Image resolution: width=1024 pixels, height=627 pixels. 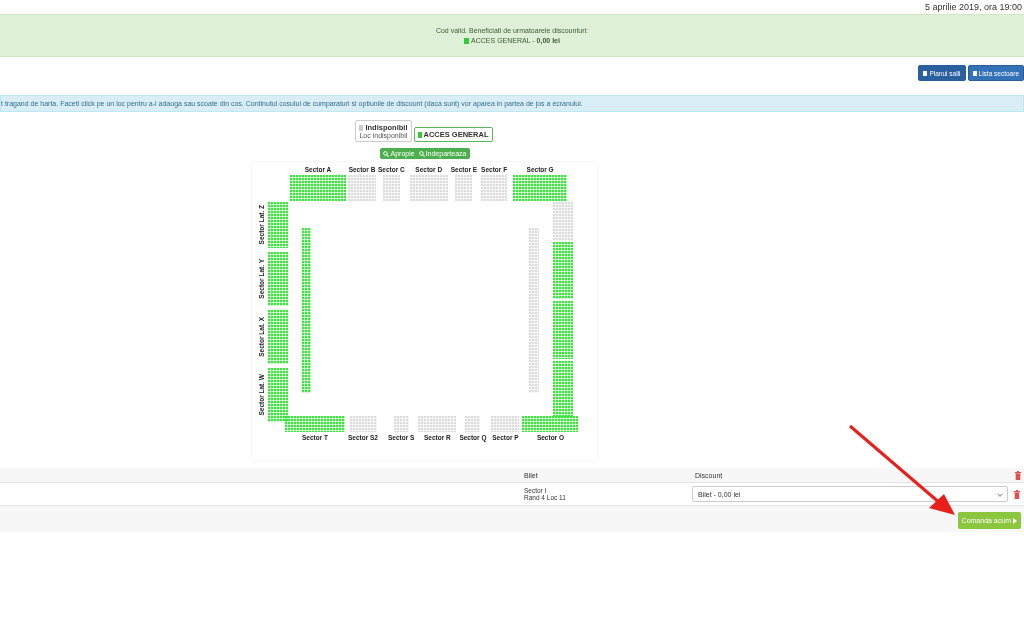 What do you see at coordinates (1015, 520) in the screenshot?
I see `arrow-icon` at bounding box center [1015, 520].